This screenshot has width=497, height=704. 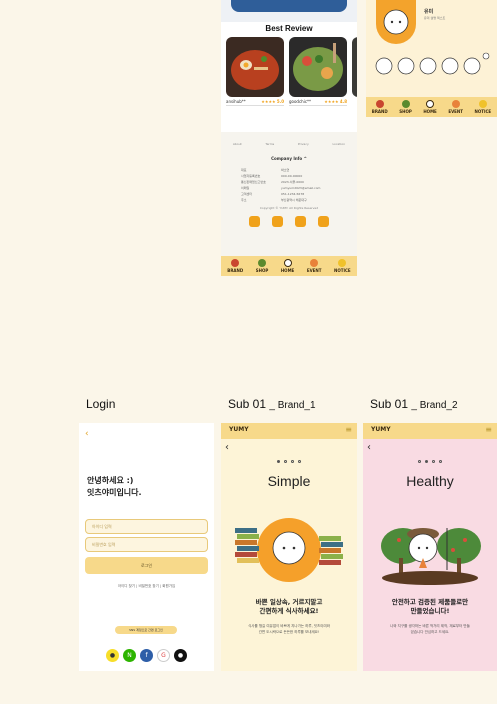 I want to click on instagram-icon, so click(x=254, y=221).